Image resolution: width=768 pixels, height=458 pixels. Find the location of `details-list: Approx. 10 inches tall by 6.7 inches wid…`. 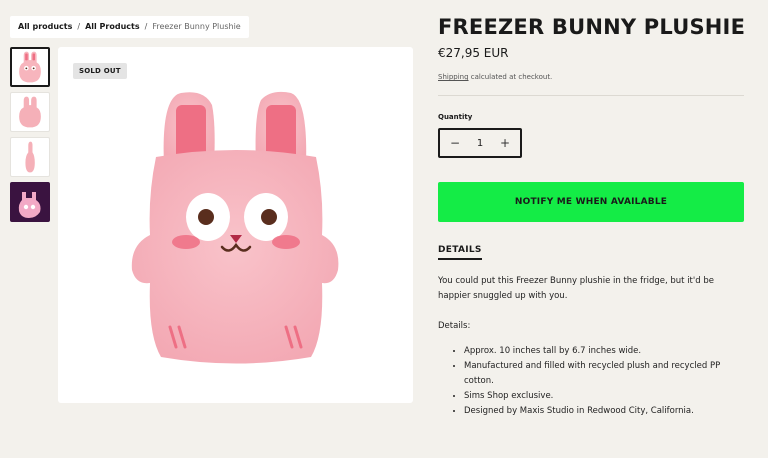

details-list: Approx. 10 inches tall by 6.7 inches wid… is located at coordinates (591, 381).